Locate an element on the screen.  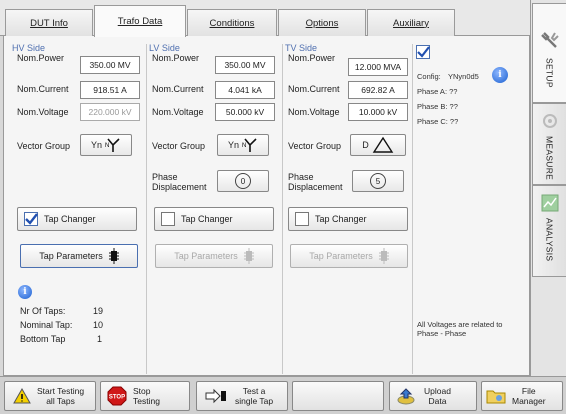
hv-nom-voltage-label: Nom.Voltage is located at coordinates (43, 112).